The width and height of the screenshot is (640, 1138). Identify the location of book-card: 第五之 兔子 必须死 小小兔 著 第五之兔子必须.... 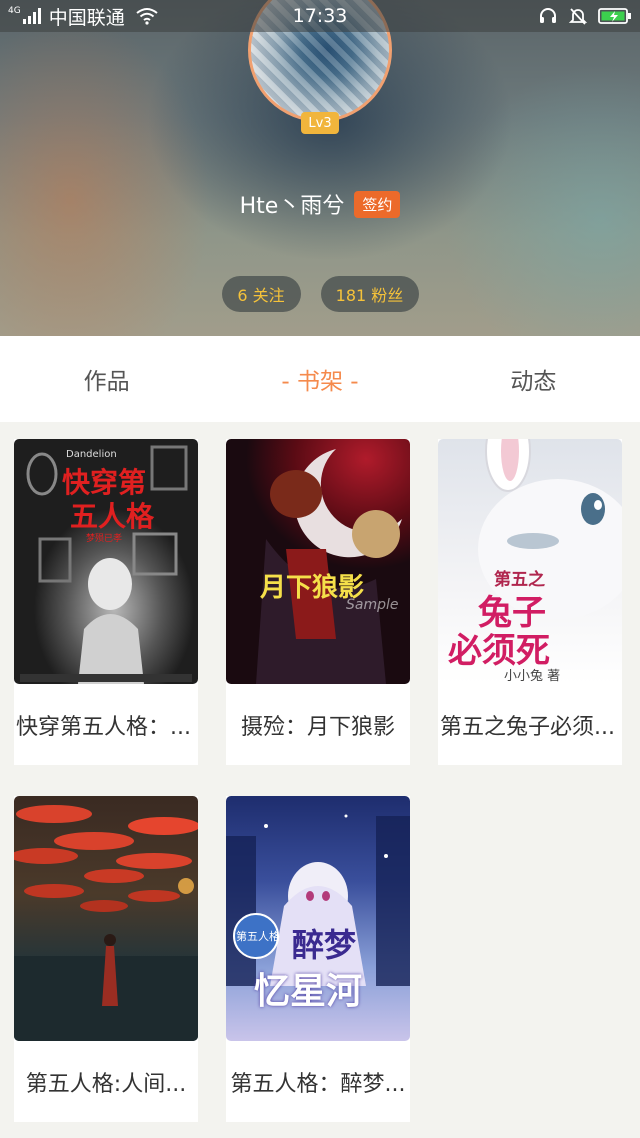
(530, 602).